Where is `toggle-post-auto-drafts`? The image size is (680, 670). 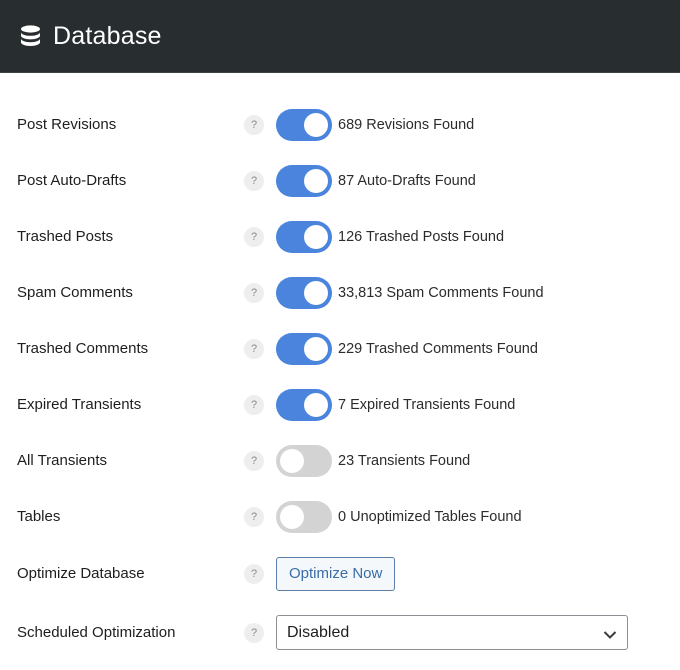 toggle-post-auto-drafts is located at coordinates (304, 181).